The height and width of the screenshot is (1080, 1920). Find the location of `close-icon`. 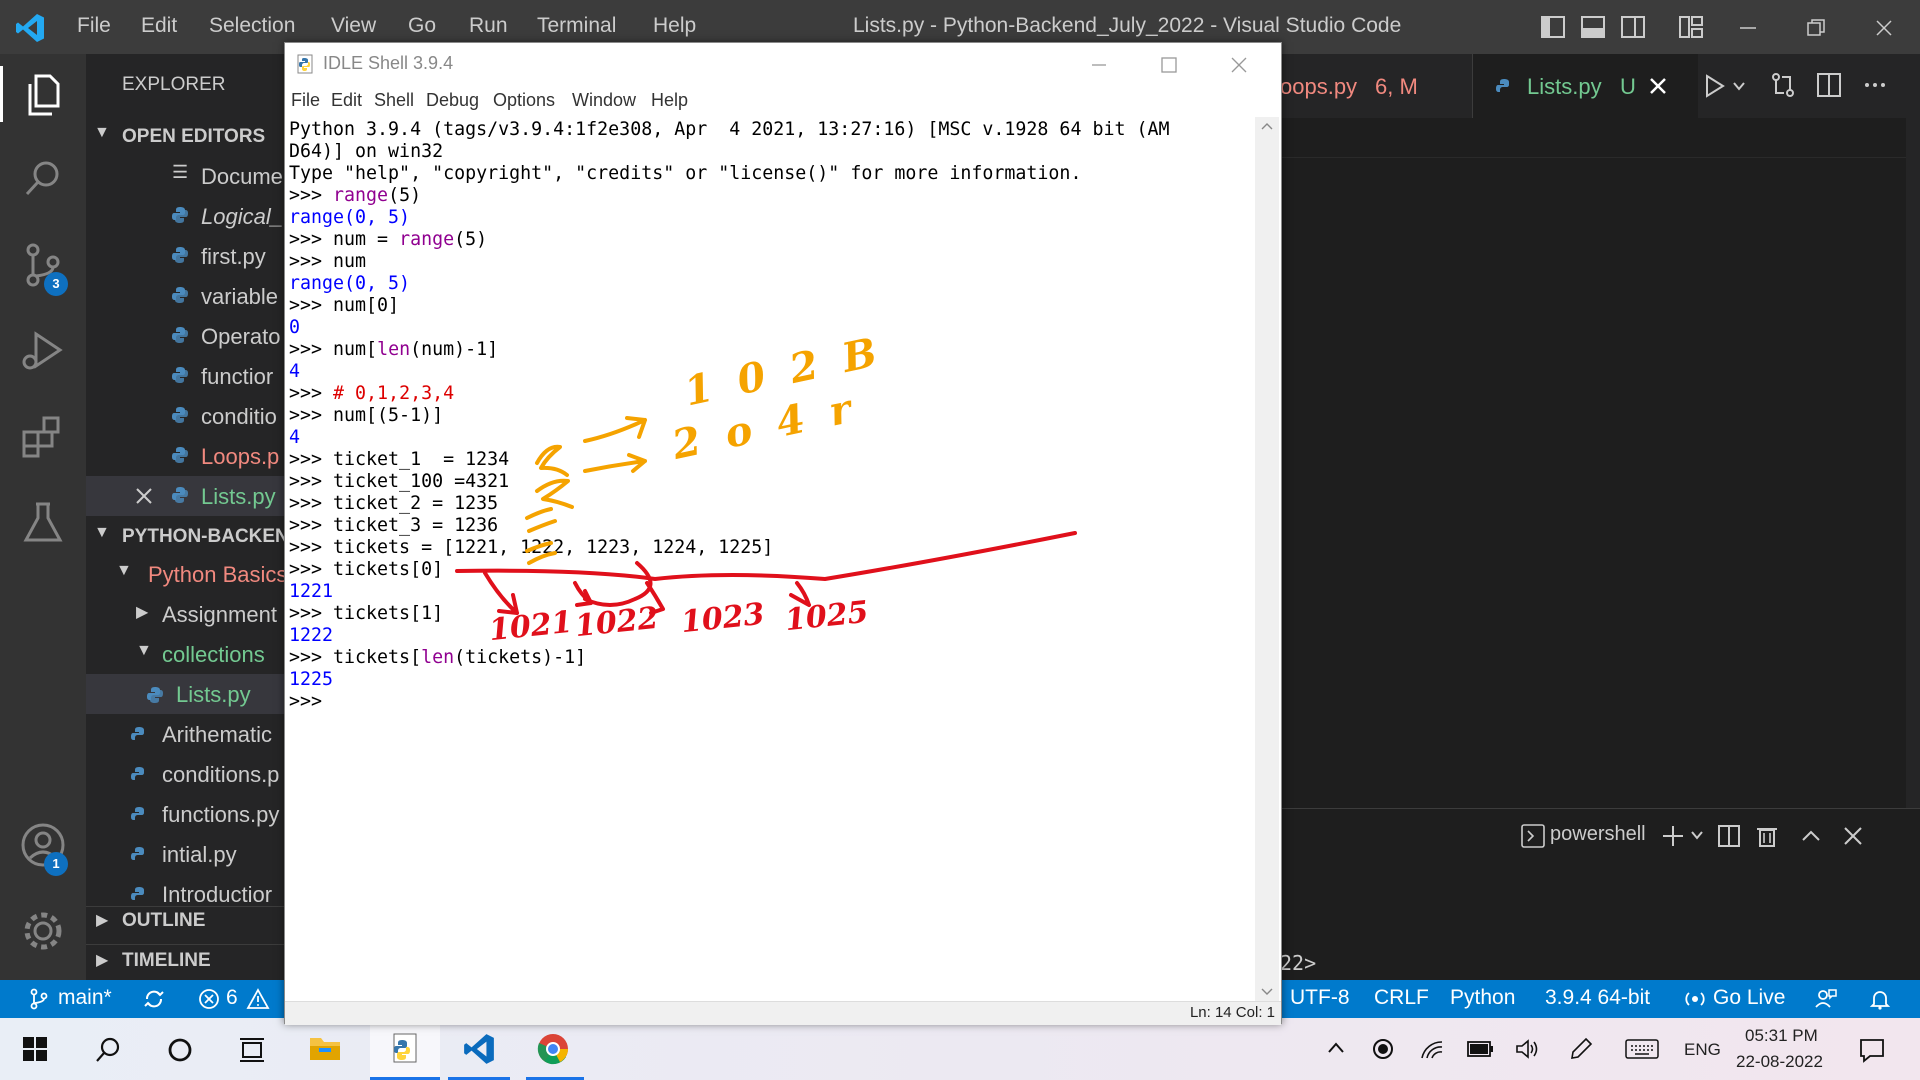

close-icon is located at coordinates (1884, 28).